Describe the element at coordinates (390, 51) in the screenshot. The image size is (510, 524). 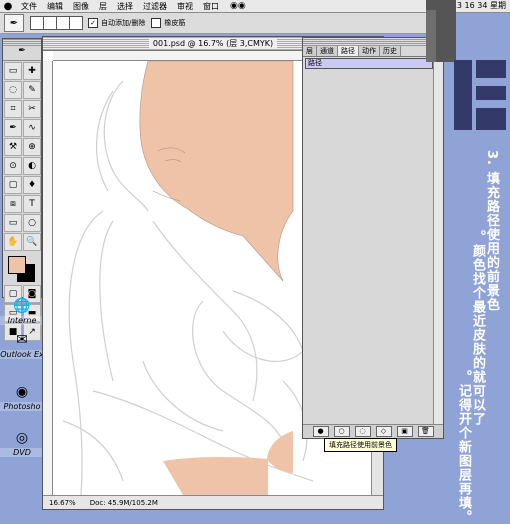
I see `tab-history: 历史` at that location.